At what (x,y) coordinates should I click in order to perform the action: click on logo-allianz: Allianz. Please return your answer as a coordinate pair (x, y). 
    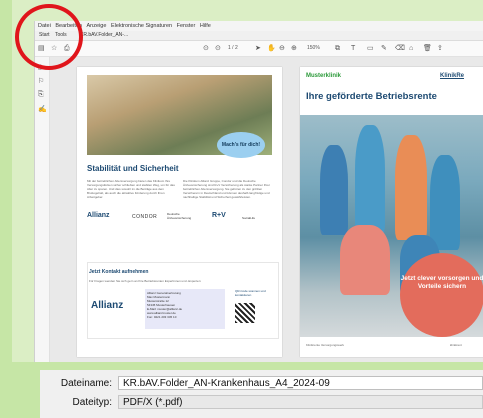
    Looking at the image, I should click on (98, 215).